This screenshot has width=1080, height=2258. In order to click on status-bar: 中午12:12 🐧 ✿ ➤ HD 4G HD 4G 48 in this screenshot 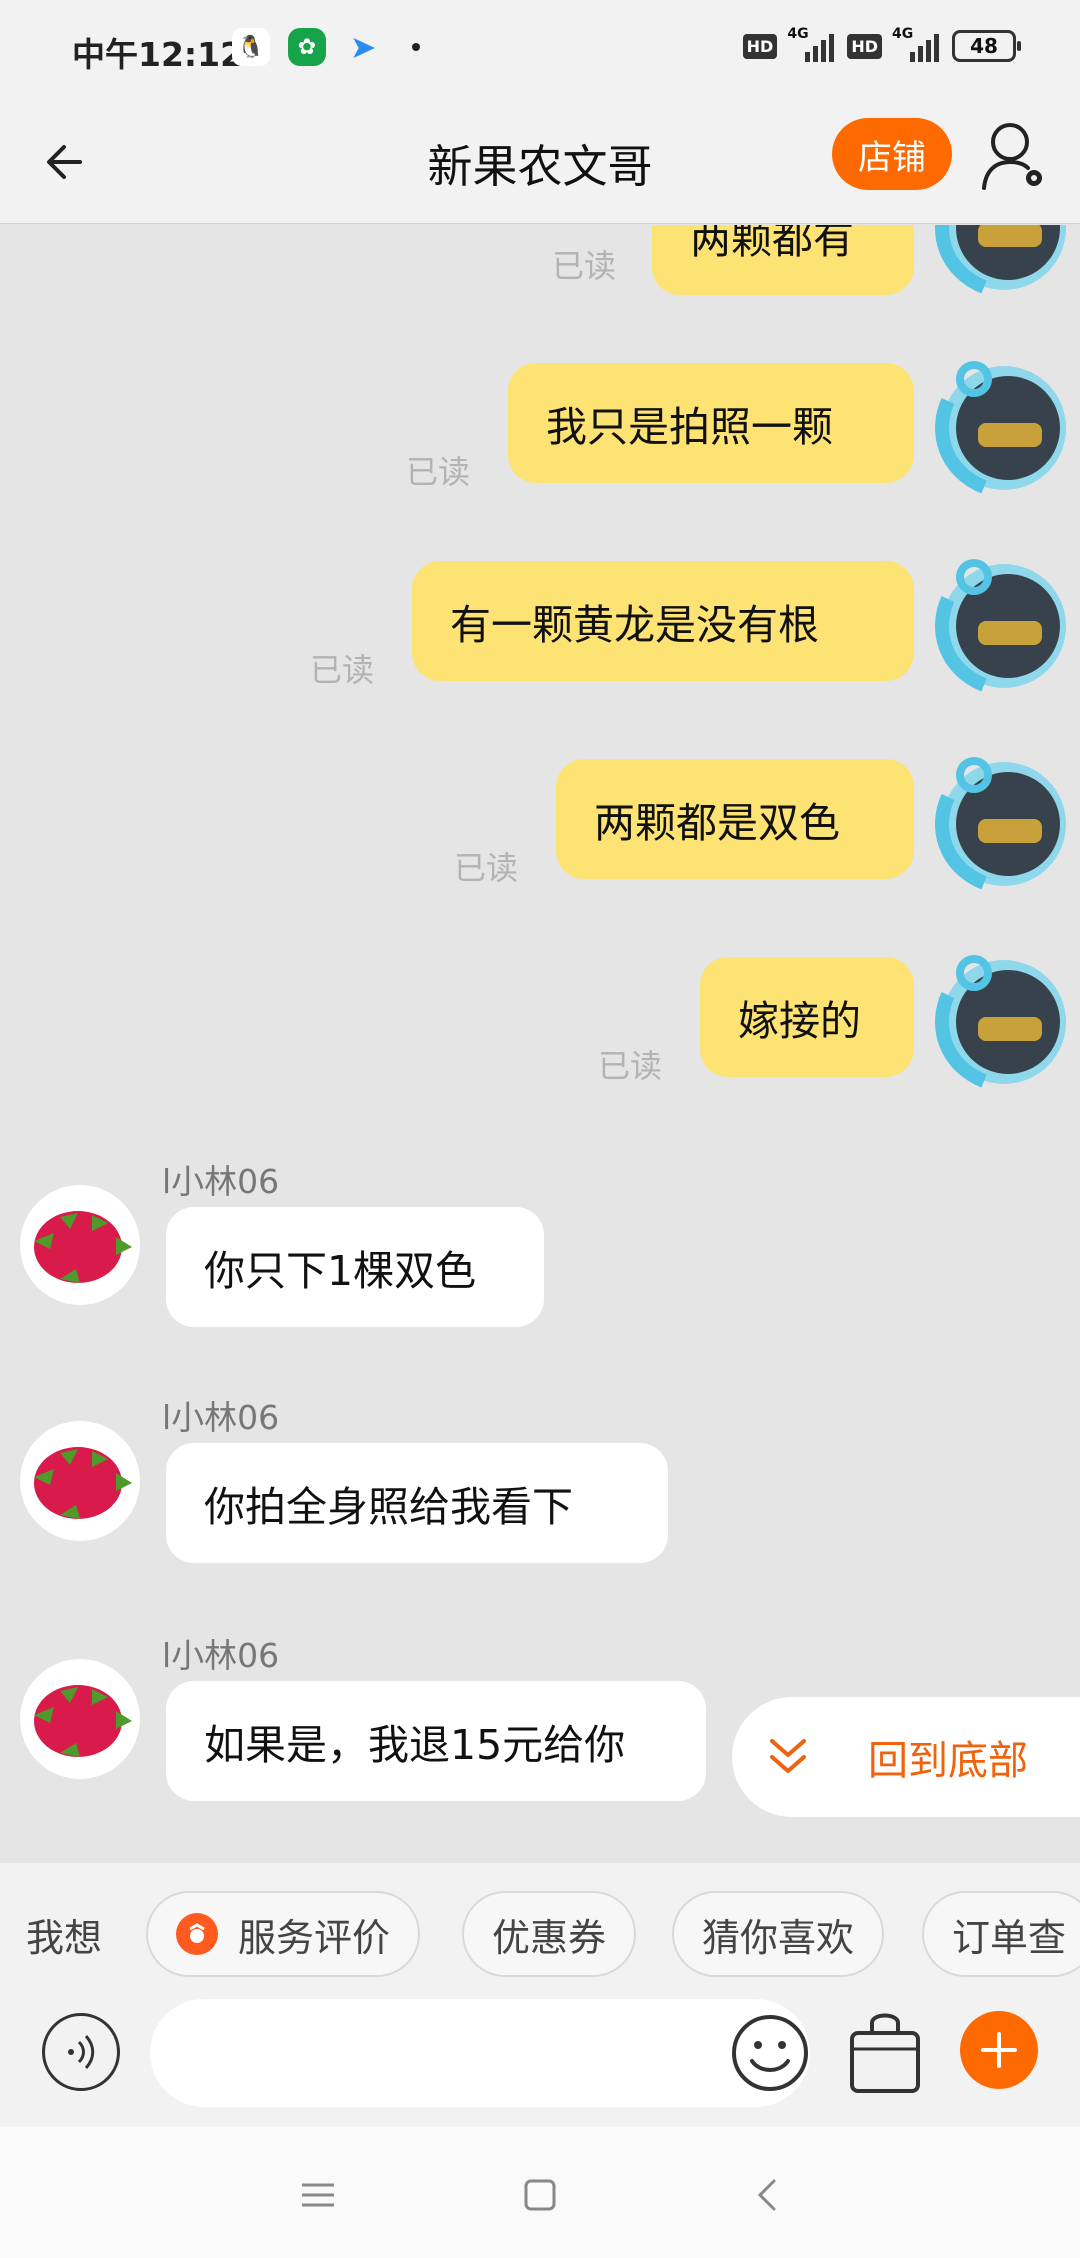, I will do `click(540, 50)`.